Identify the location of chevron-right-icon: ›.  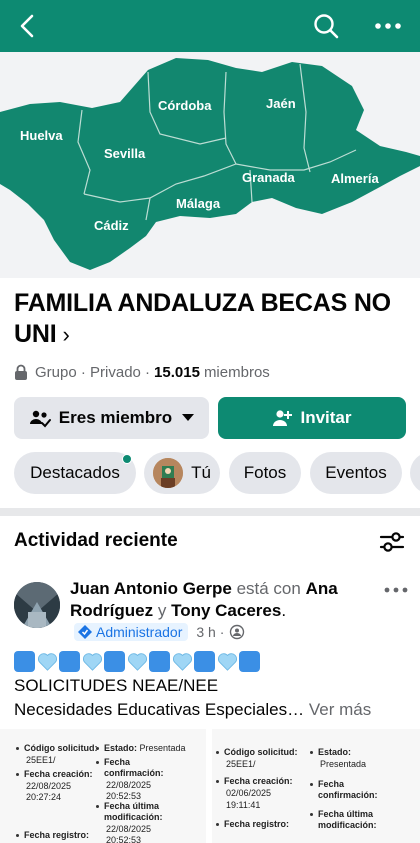
(66, 334).